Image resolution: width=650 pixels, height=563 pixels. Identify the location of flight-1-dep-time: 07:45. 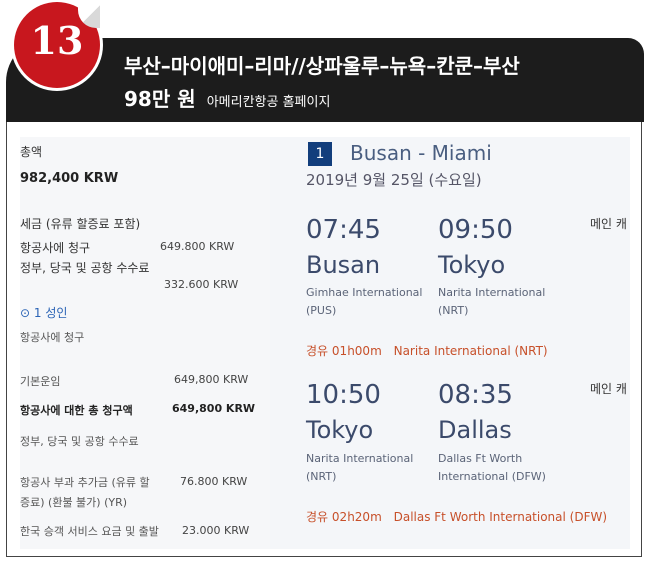
(343, 230).